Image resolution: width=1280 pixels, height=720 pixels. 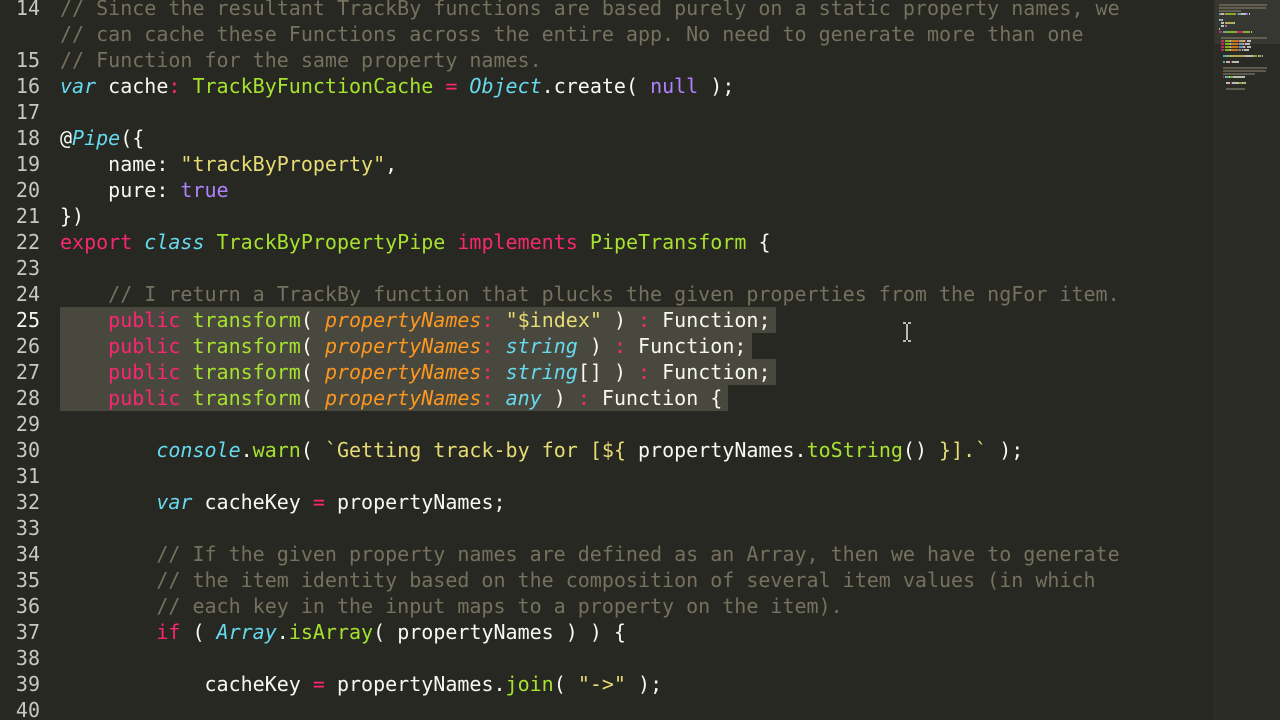 I want to click on code-token: [] ), so click(x=608, y=372).